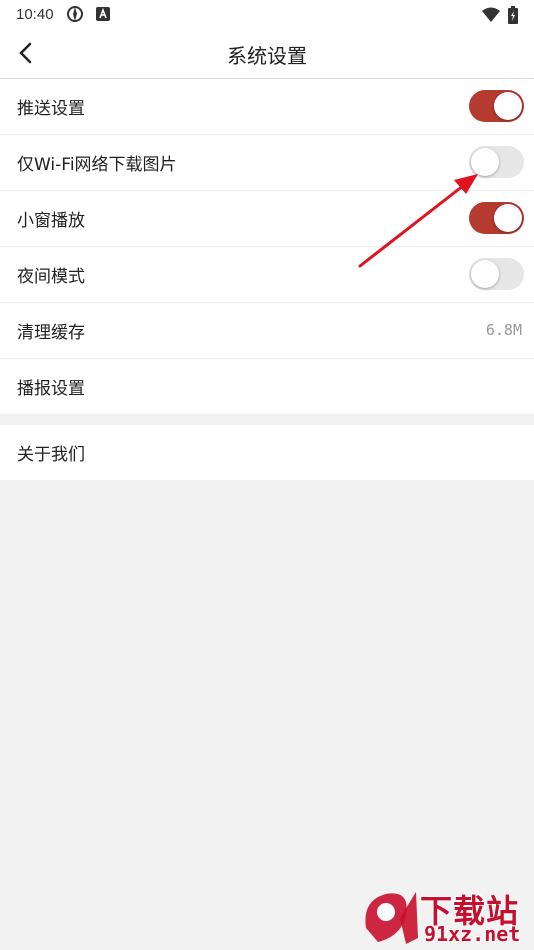 The image size is (534, 950). Describe the element at coordinates (418, 221) in the screenshot. I see `annotation-arrow-icon` at that location.